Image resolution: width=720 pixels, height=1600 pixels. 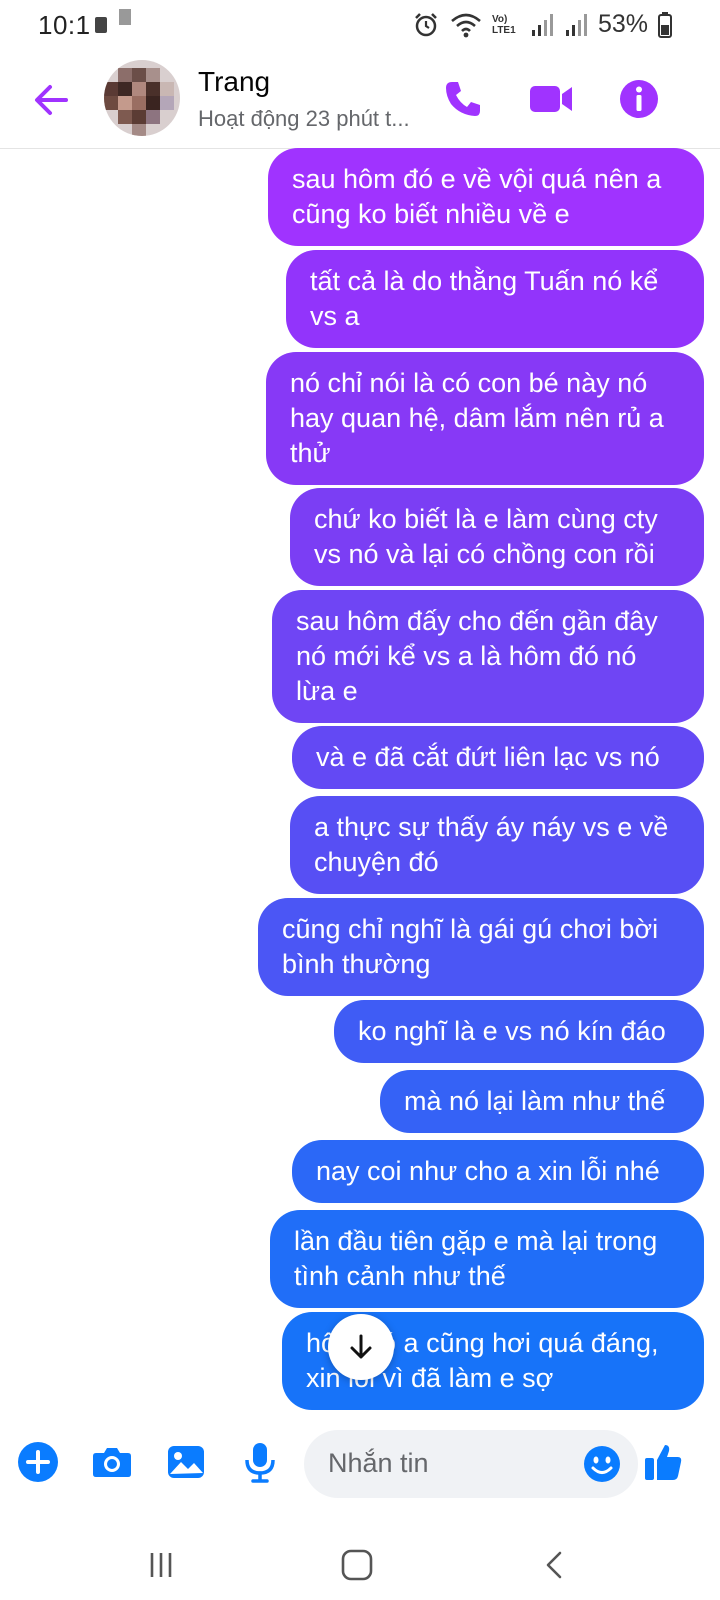 What do you see at coordinates (466, 25) in the screenshot?
I see `wifi-icon` at bounding box center [466, 25].